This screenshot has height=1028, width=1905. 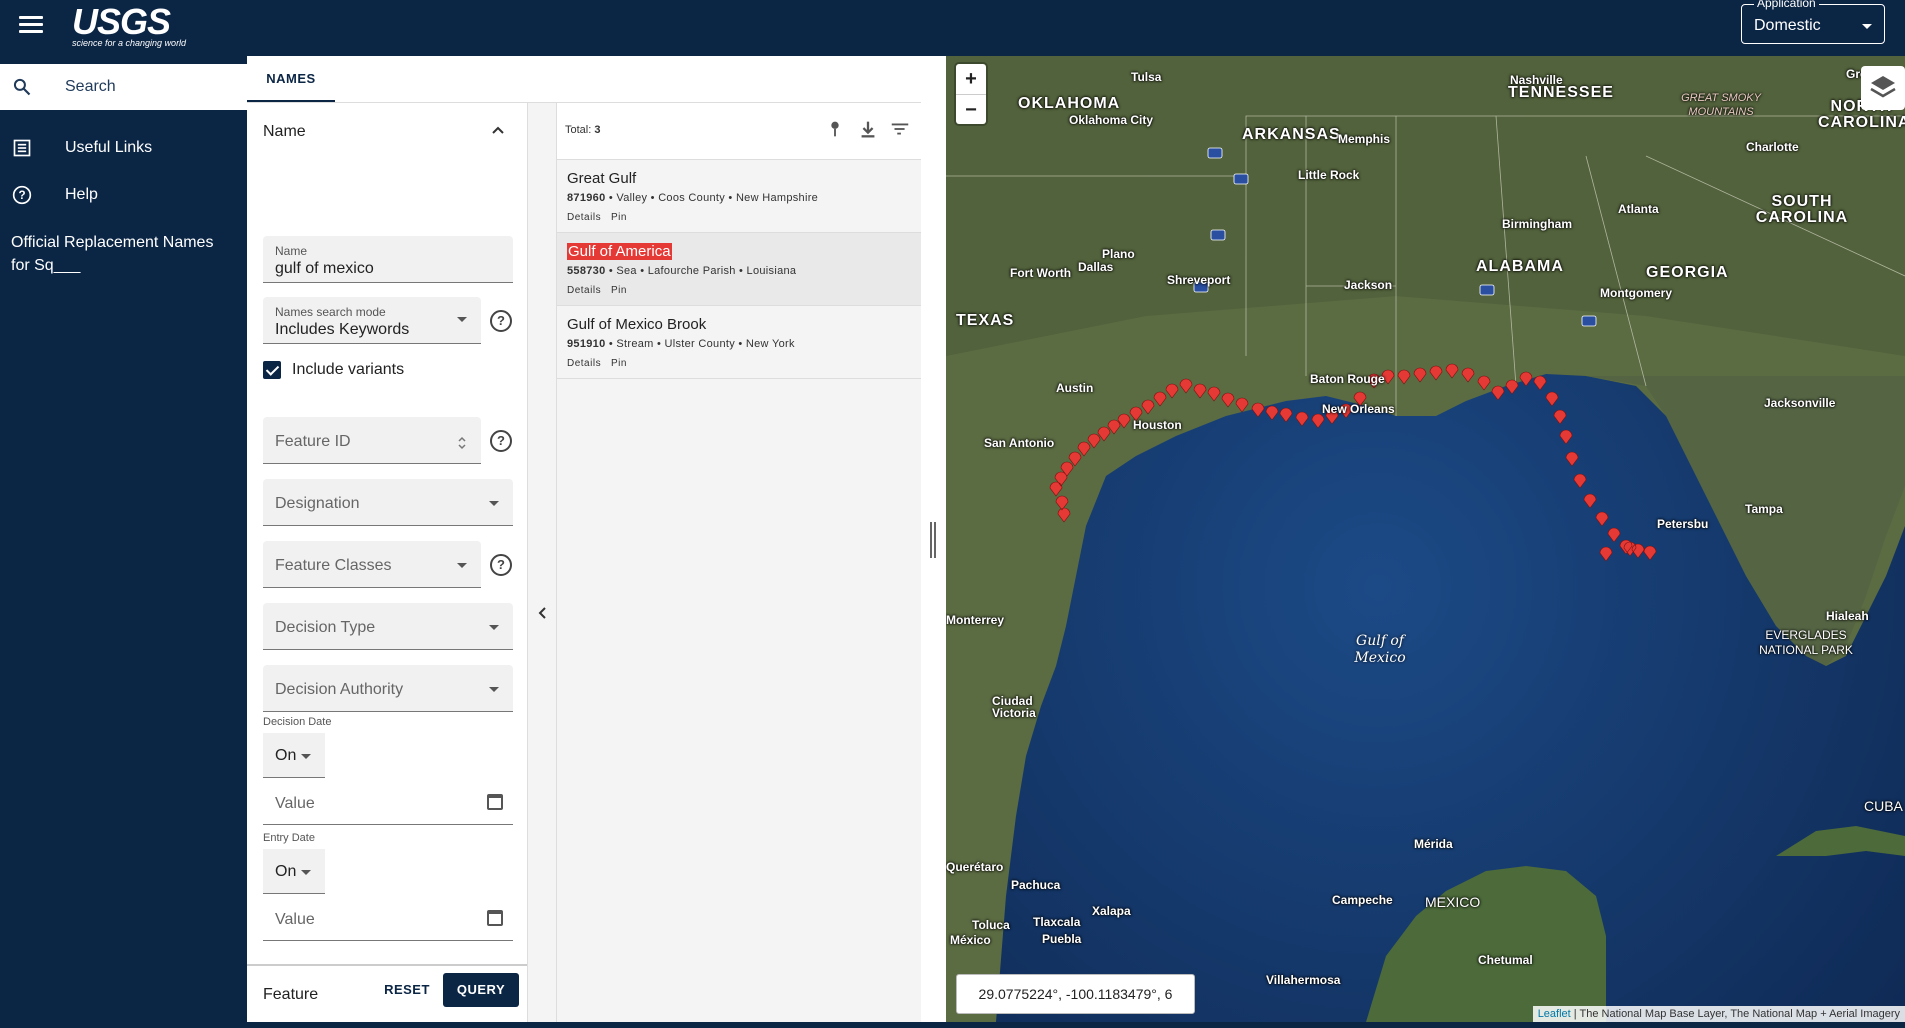 I want to click on gulf-label: Gulf of Mexico, so click(x=1380, y=649).